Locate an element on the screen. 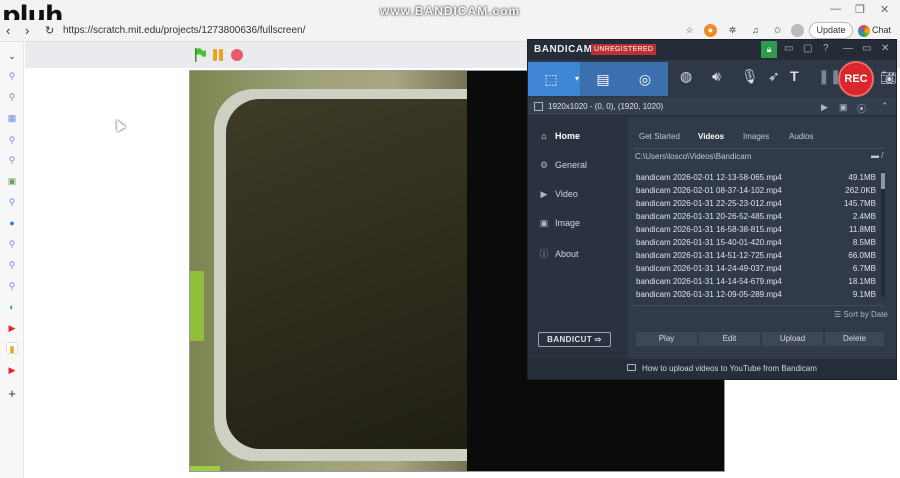 The image size is (900, 478). nav-about: ⓘ About is located at coordinates (558, 253).